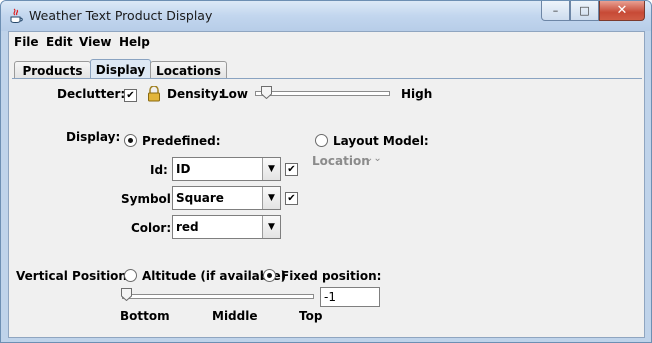  I want to click on density-slider, so click(322, 93).